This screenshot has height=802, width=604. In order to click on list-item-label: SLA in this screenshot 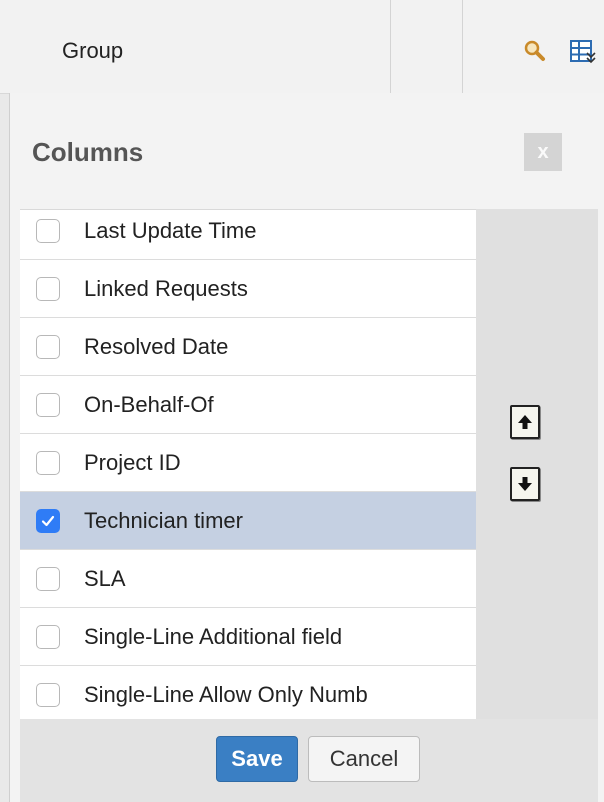, I will do `click(105, 578)`.